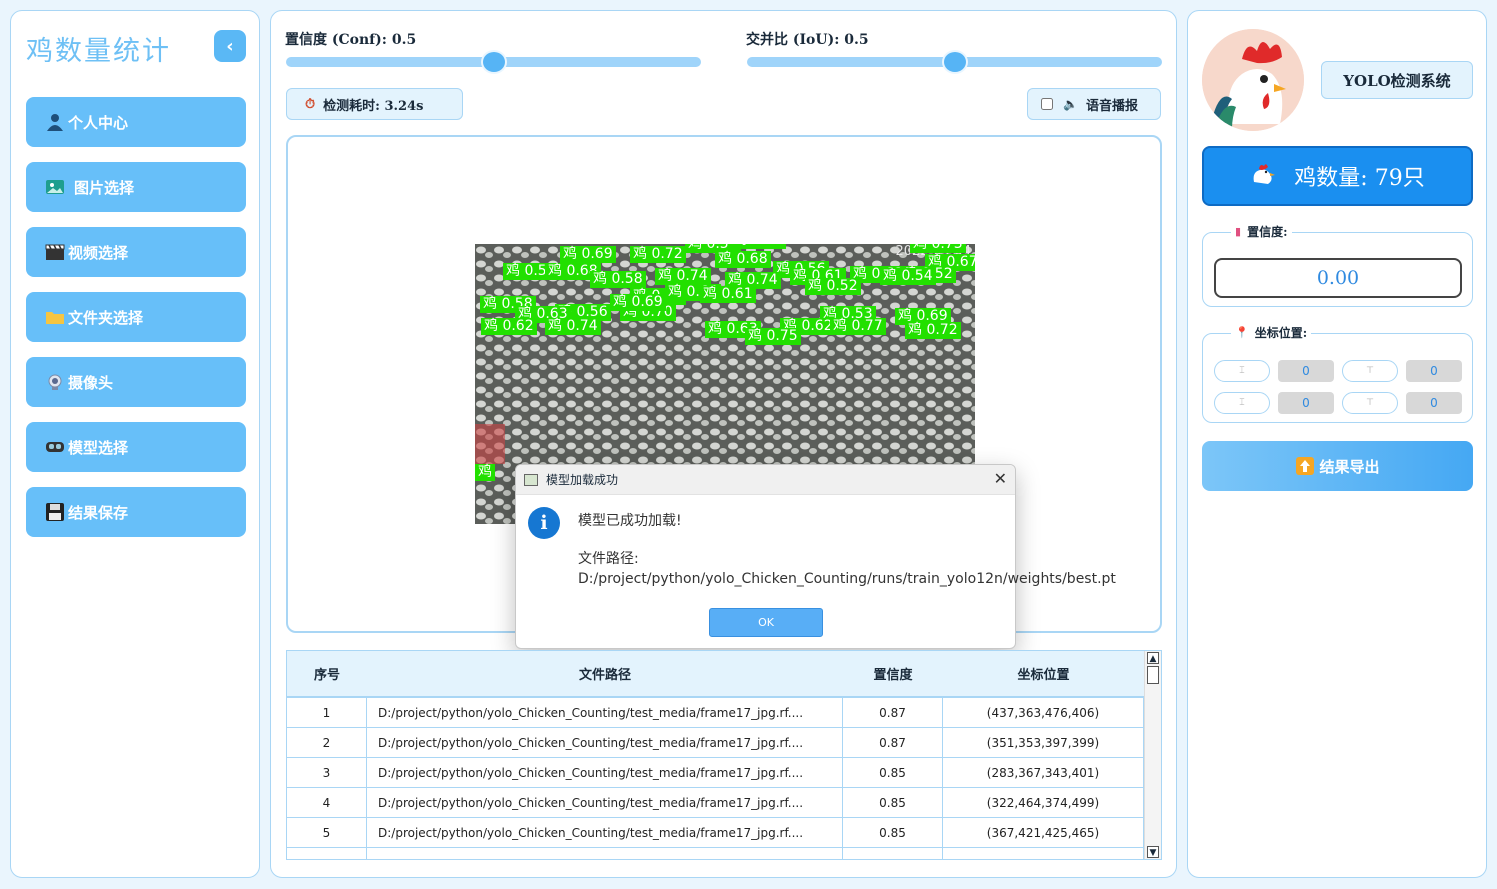  Describe the element at coordinates (1043, 673) in the screenshot. I see `header-coordinates: 坐标位置` at that location.